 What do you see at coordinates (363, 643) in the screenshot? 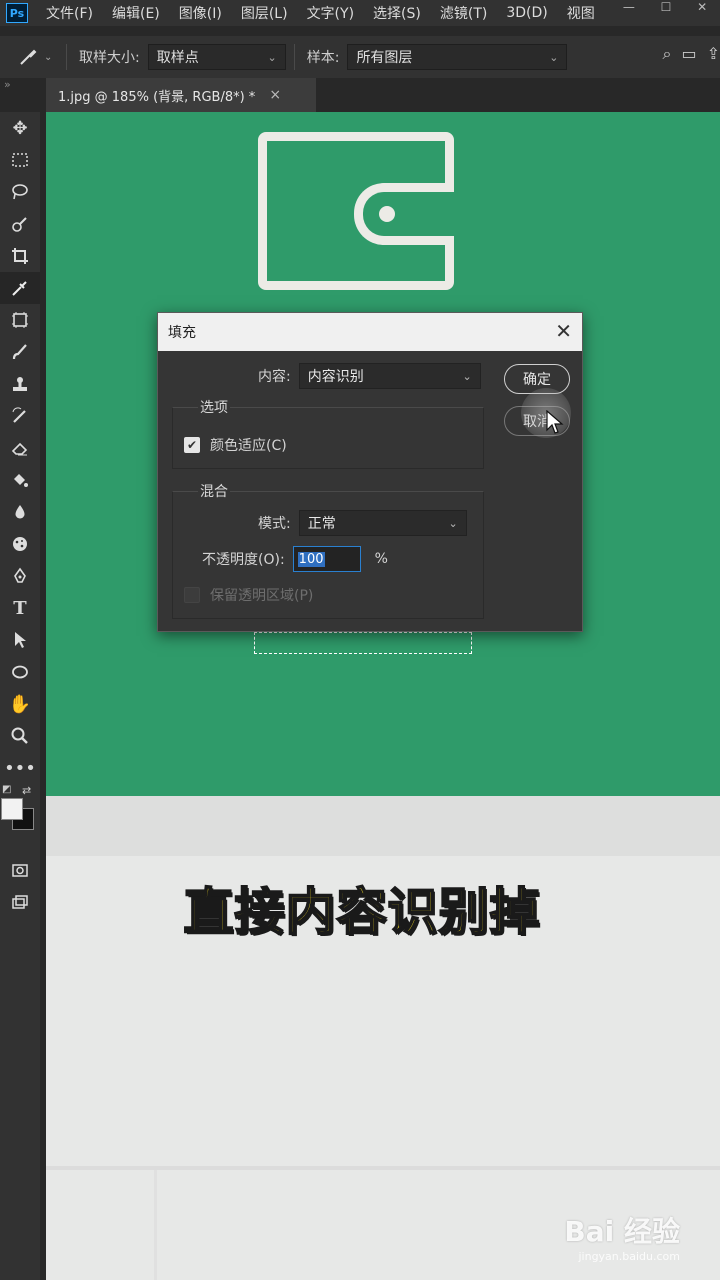
I see `selection-marquee` at bounding box center [363, 643].